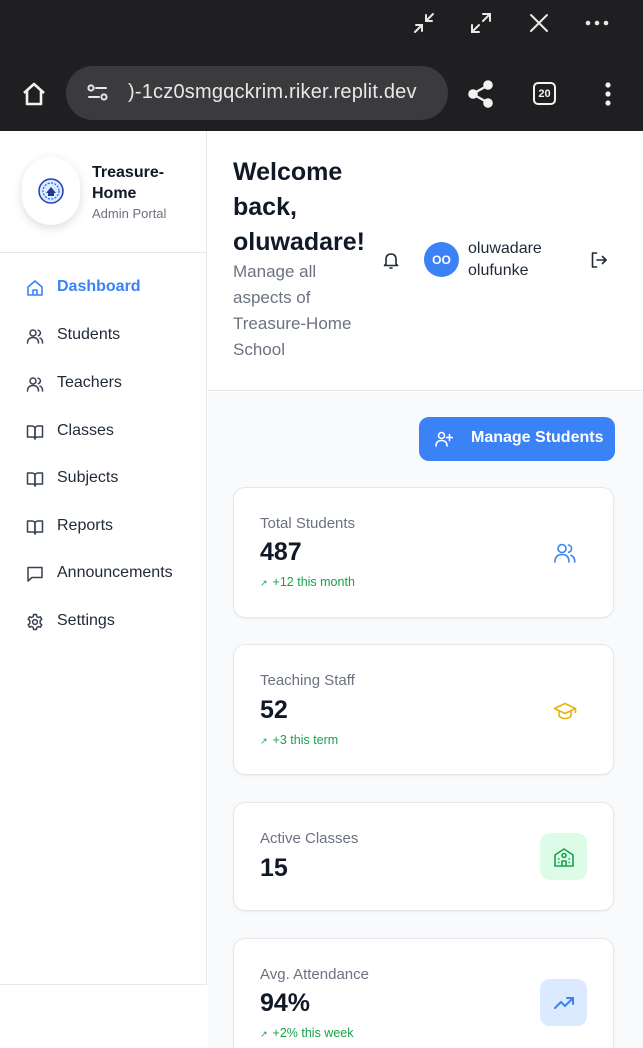 This screenshot has width=643, height=1048. I want to click on sidebar-item-label: Announcements, so click(115, 572).